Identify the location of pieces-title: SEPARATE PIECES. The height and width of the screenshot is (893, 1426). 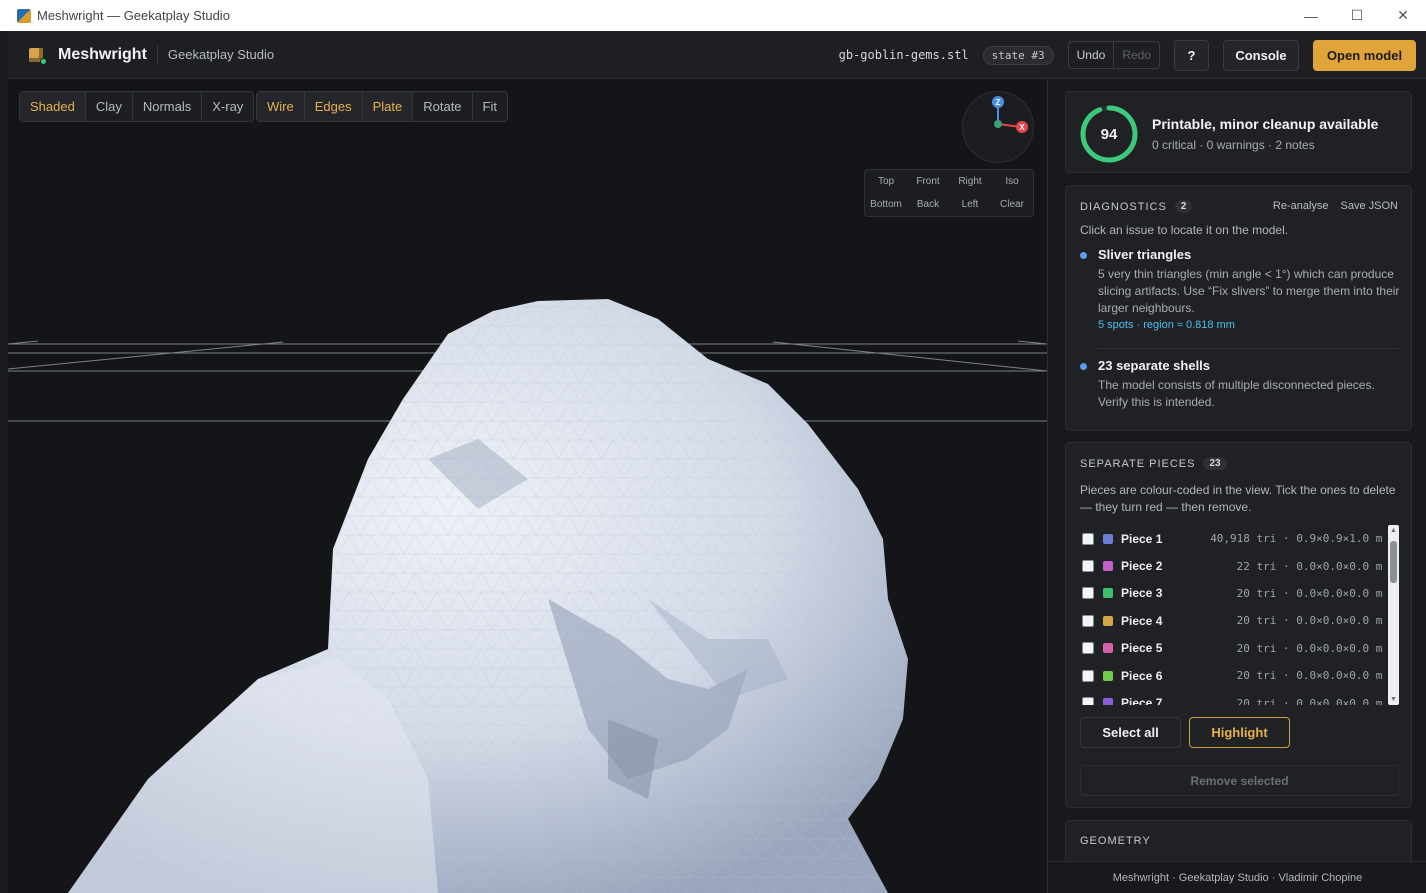
(1138, 463).